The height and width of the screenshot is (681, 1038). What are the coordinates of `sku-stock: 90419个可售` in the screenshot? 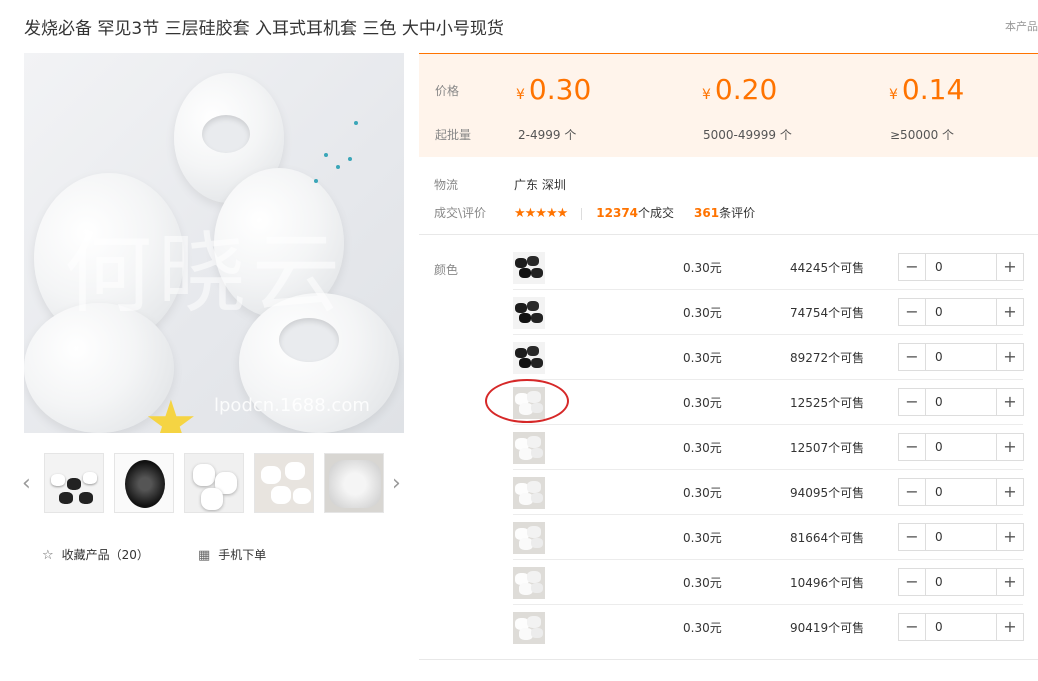 It's located at (827, 628).